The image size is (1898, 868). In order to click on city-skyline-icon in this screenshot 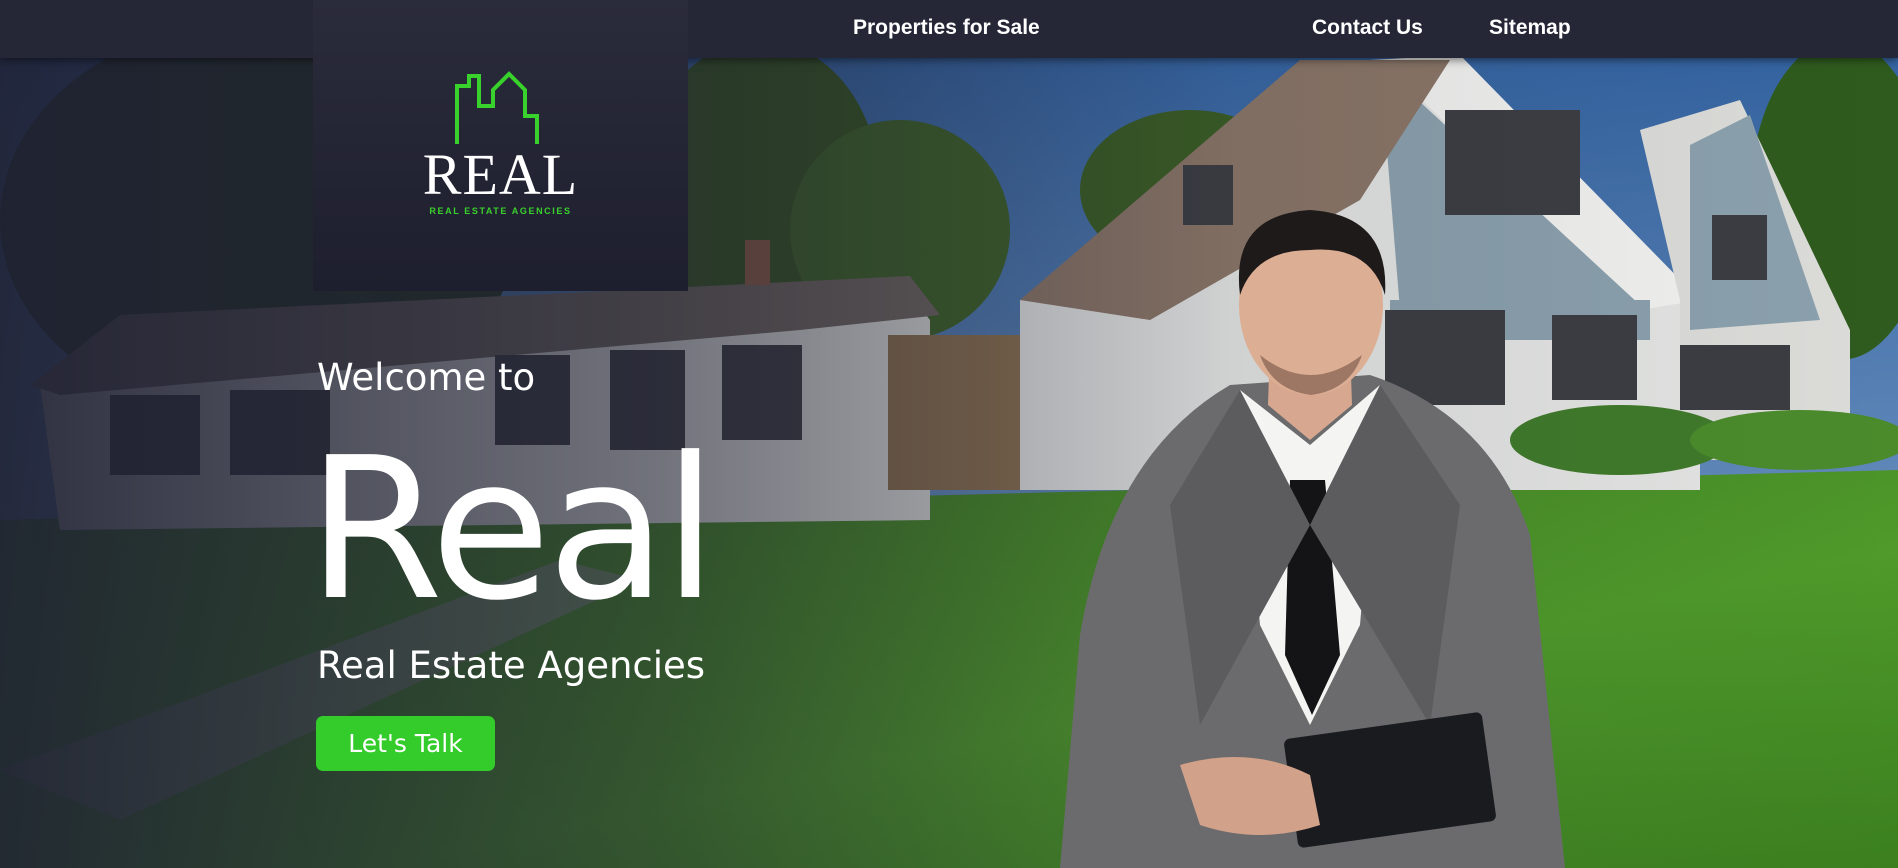, I will do `click(496, 107)`.